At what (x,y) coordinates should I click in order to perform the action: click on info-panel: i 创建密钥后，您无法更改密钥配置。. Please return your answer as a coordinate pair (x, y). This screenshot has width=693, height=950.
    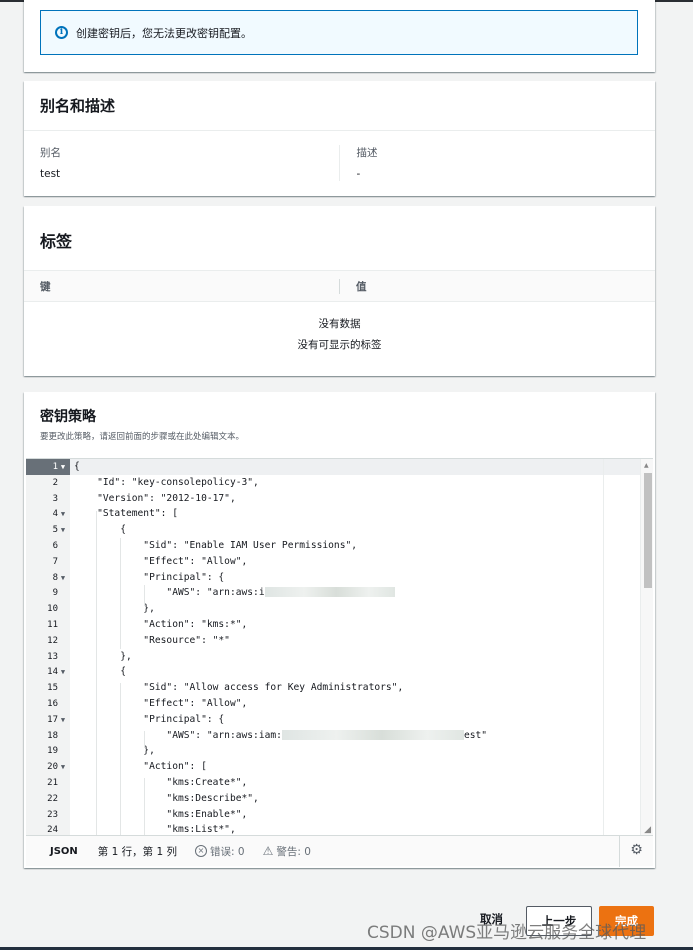
    Looking at the image, I should click on (339, 36).